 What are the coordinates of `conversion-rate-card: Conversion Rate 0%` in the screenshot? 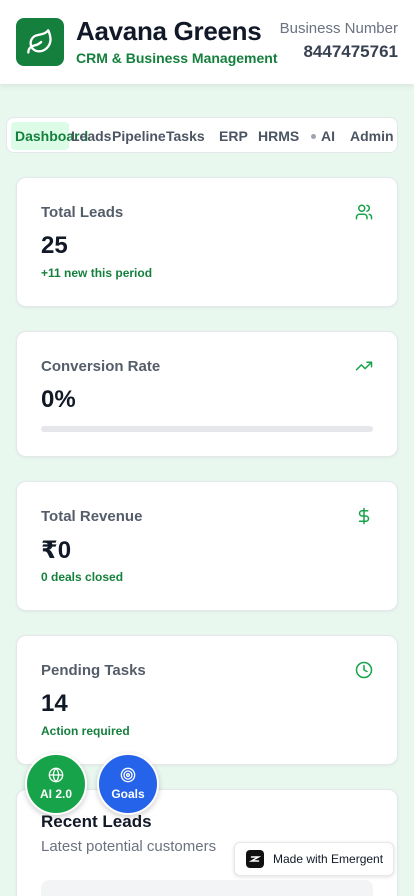 It's located at (207, 394).